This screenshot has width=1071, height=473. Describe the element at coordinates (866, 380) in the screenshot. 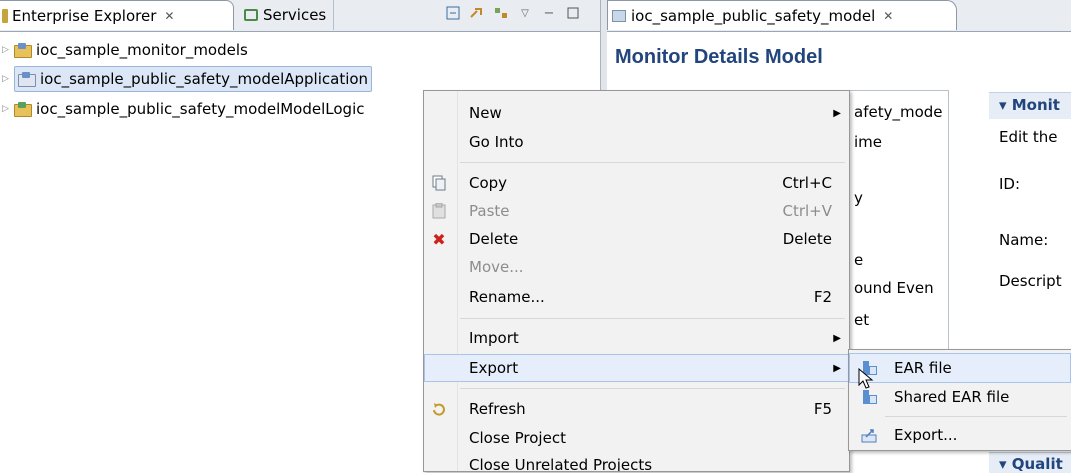

I see `mouse-pointer-icon` at that location.